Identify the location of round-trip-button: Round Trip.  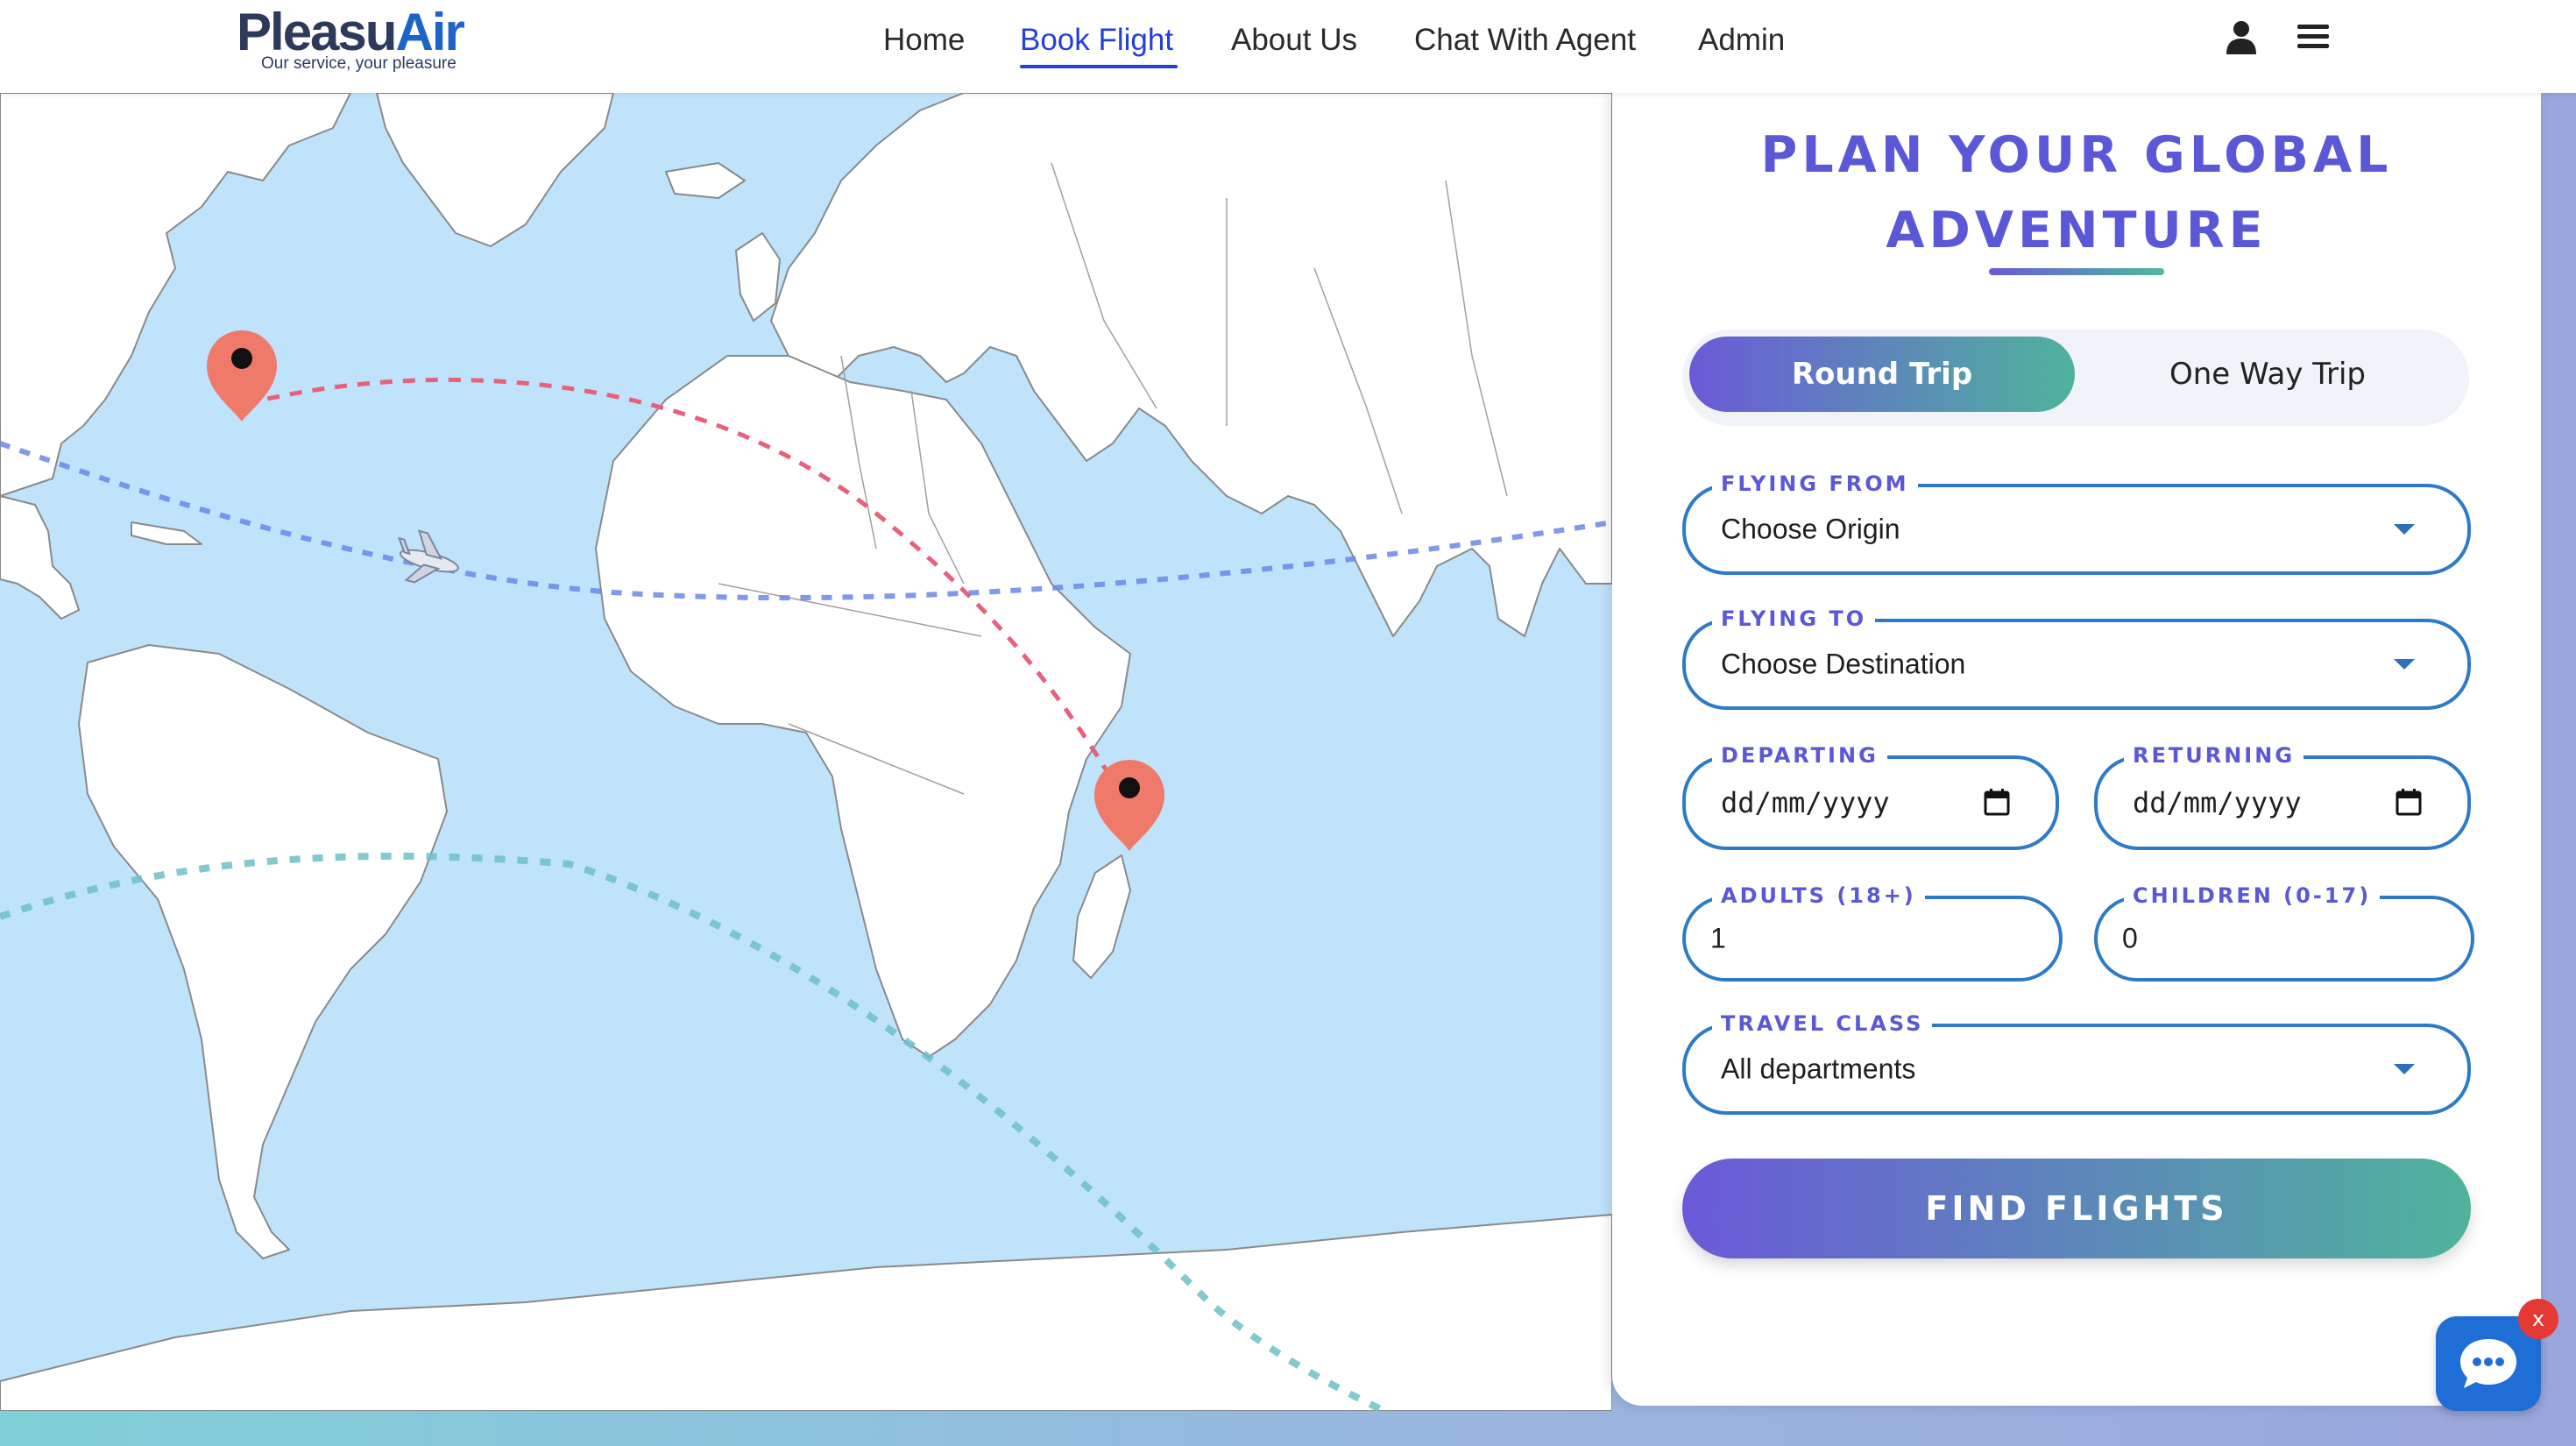
(1882, 374).